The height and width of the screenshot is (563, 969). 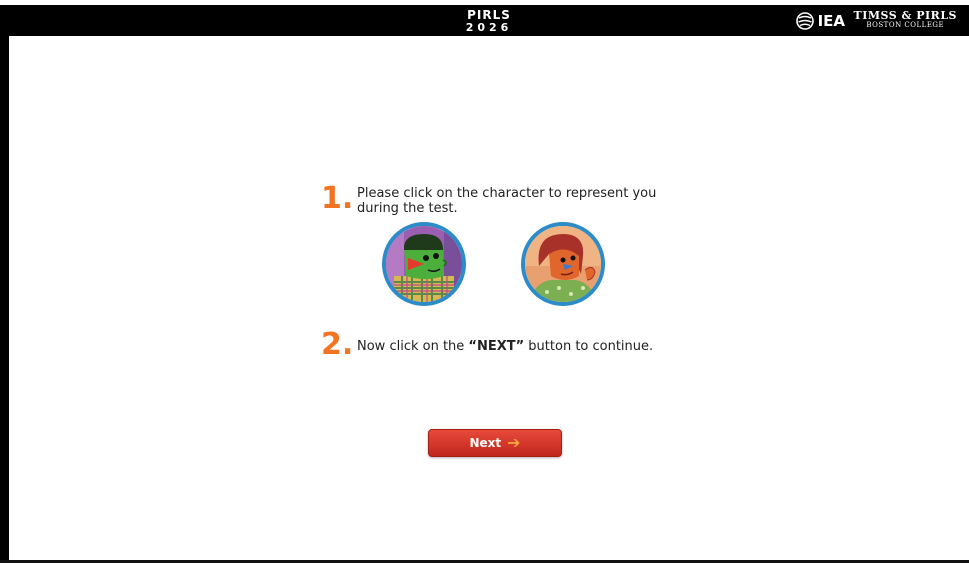 What do you see at coordinates (831, 21) in the screenshot?
I see `iea-label: IEA` at bounding box center [831, 21].